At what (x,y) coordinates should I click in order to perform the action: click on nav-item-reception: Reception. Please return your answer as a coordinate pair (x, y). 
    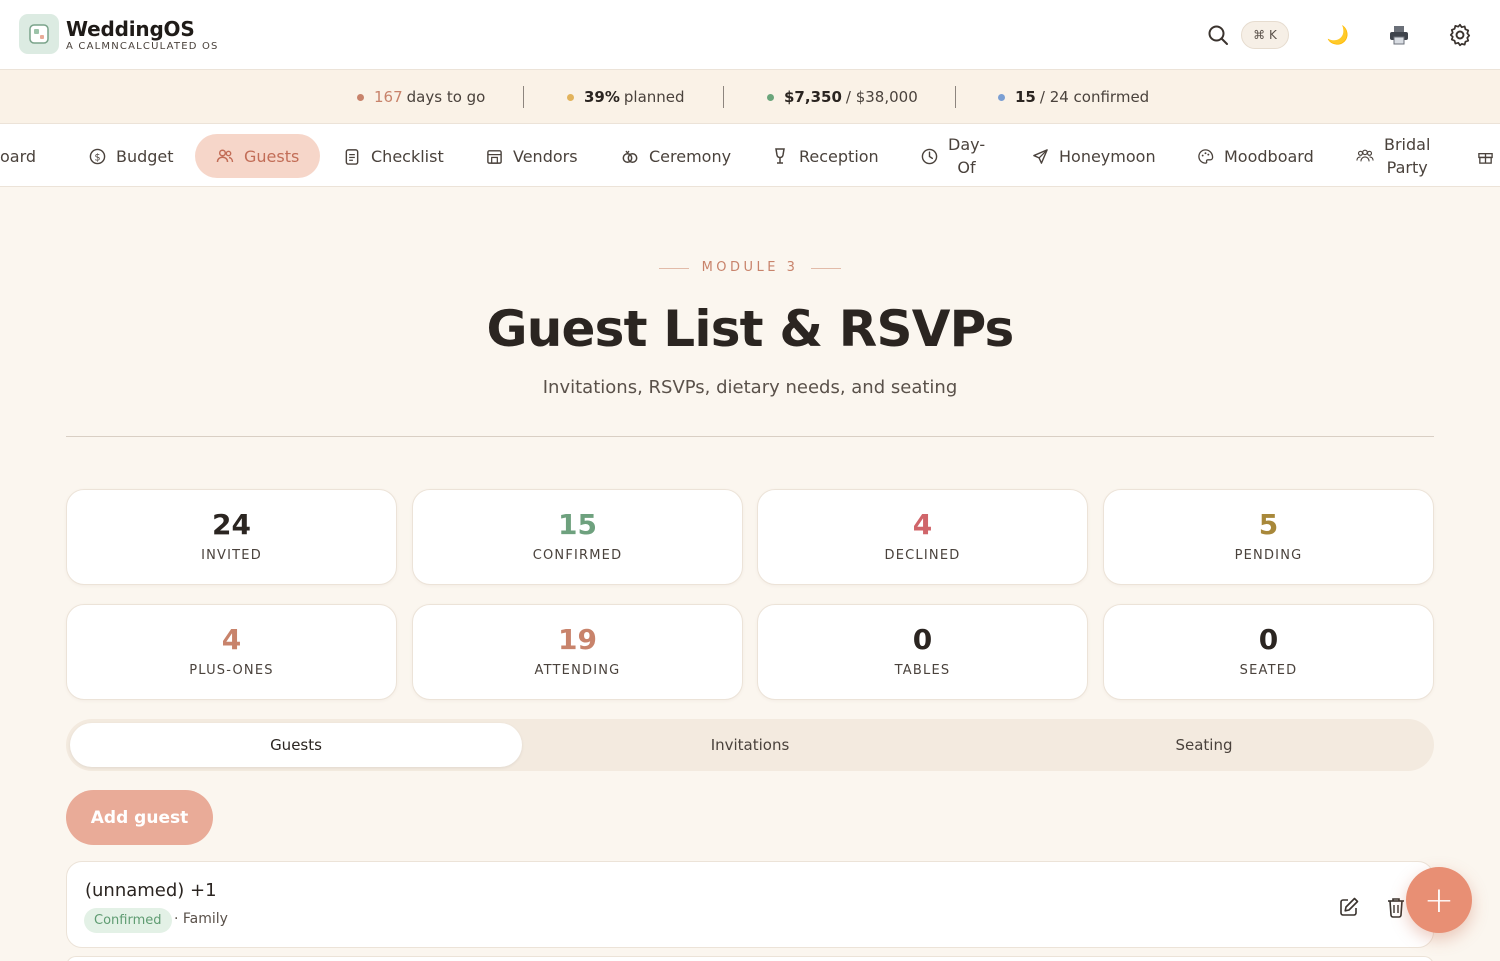
    Looking at the image, I should click on (825, 156).